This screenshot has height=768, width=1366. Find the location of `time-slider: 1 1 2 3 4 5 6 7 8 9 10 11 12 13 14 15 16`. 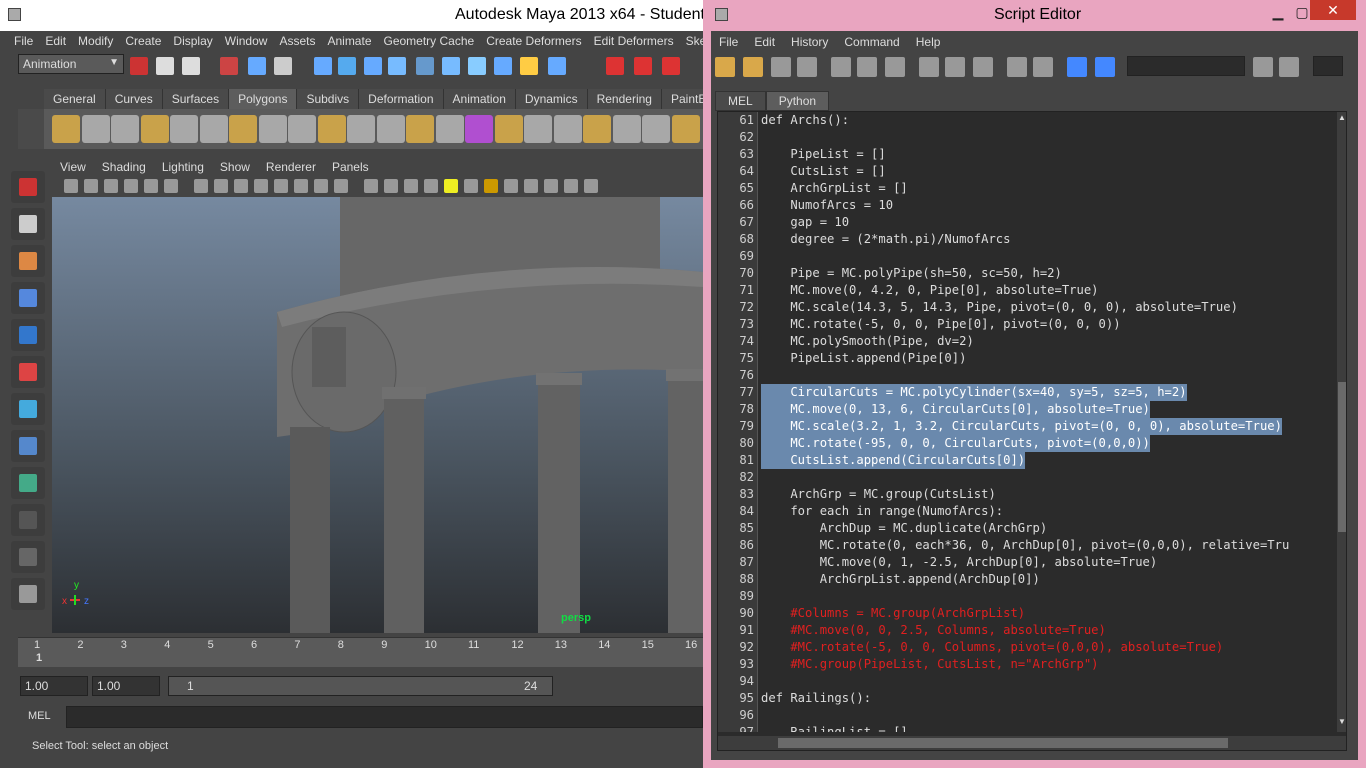

time-slider: 1 1 2 3 4 5 6 7 8 9 10 11 12 13 14 15 16 is located at coordinates (360, 652).